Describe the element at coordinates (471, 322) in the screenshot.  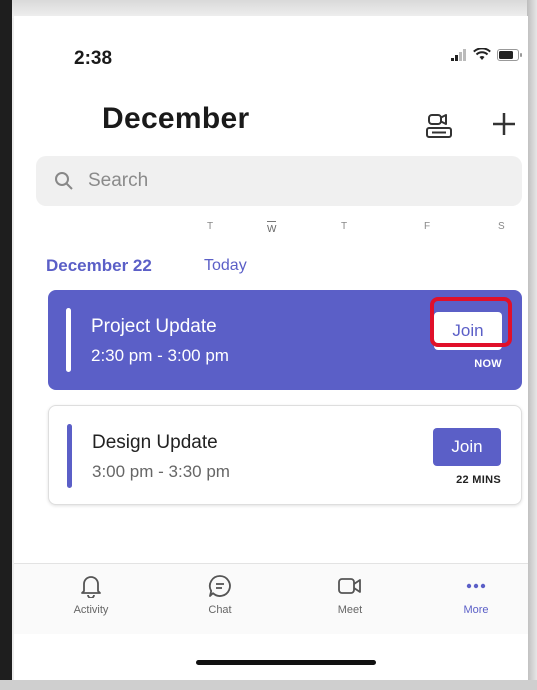
I see `join-highlight-box` at that location.